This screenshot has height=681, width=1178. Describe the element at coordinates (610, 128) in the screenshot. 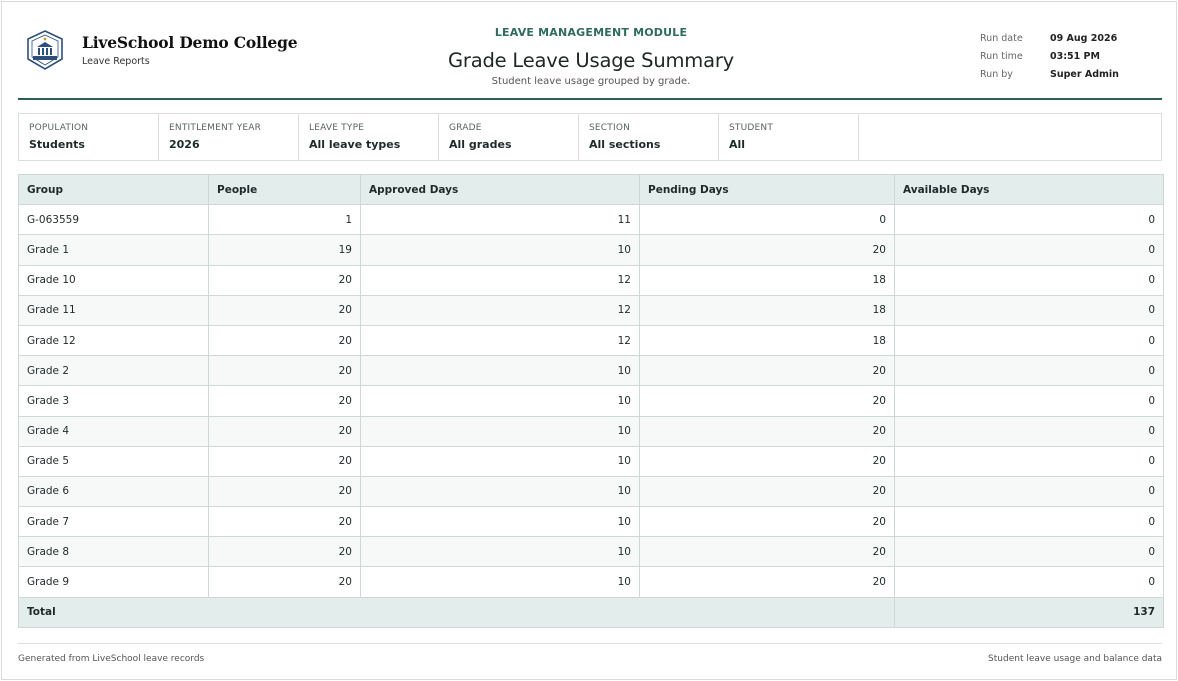

I see `filter-label: SECTION` at that location.